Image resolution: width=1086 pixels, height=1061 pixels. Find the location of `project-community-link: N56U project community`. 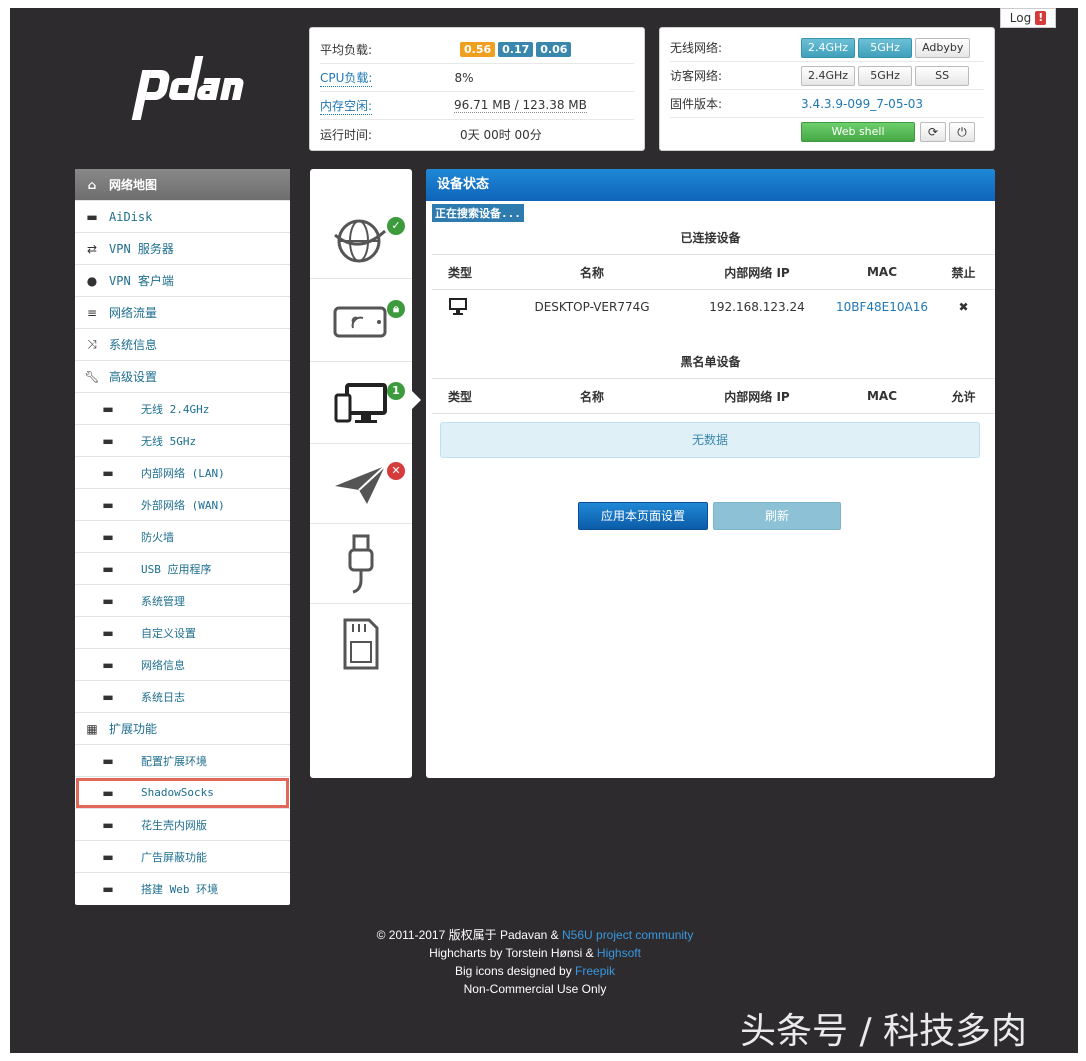

project-community-link: N56U project community is located at coordinates (627, 935).